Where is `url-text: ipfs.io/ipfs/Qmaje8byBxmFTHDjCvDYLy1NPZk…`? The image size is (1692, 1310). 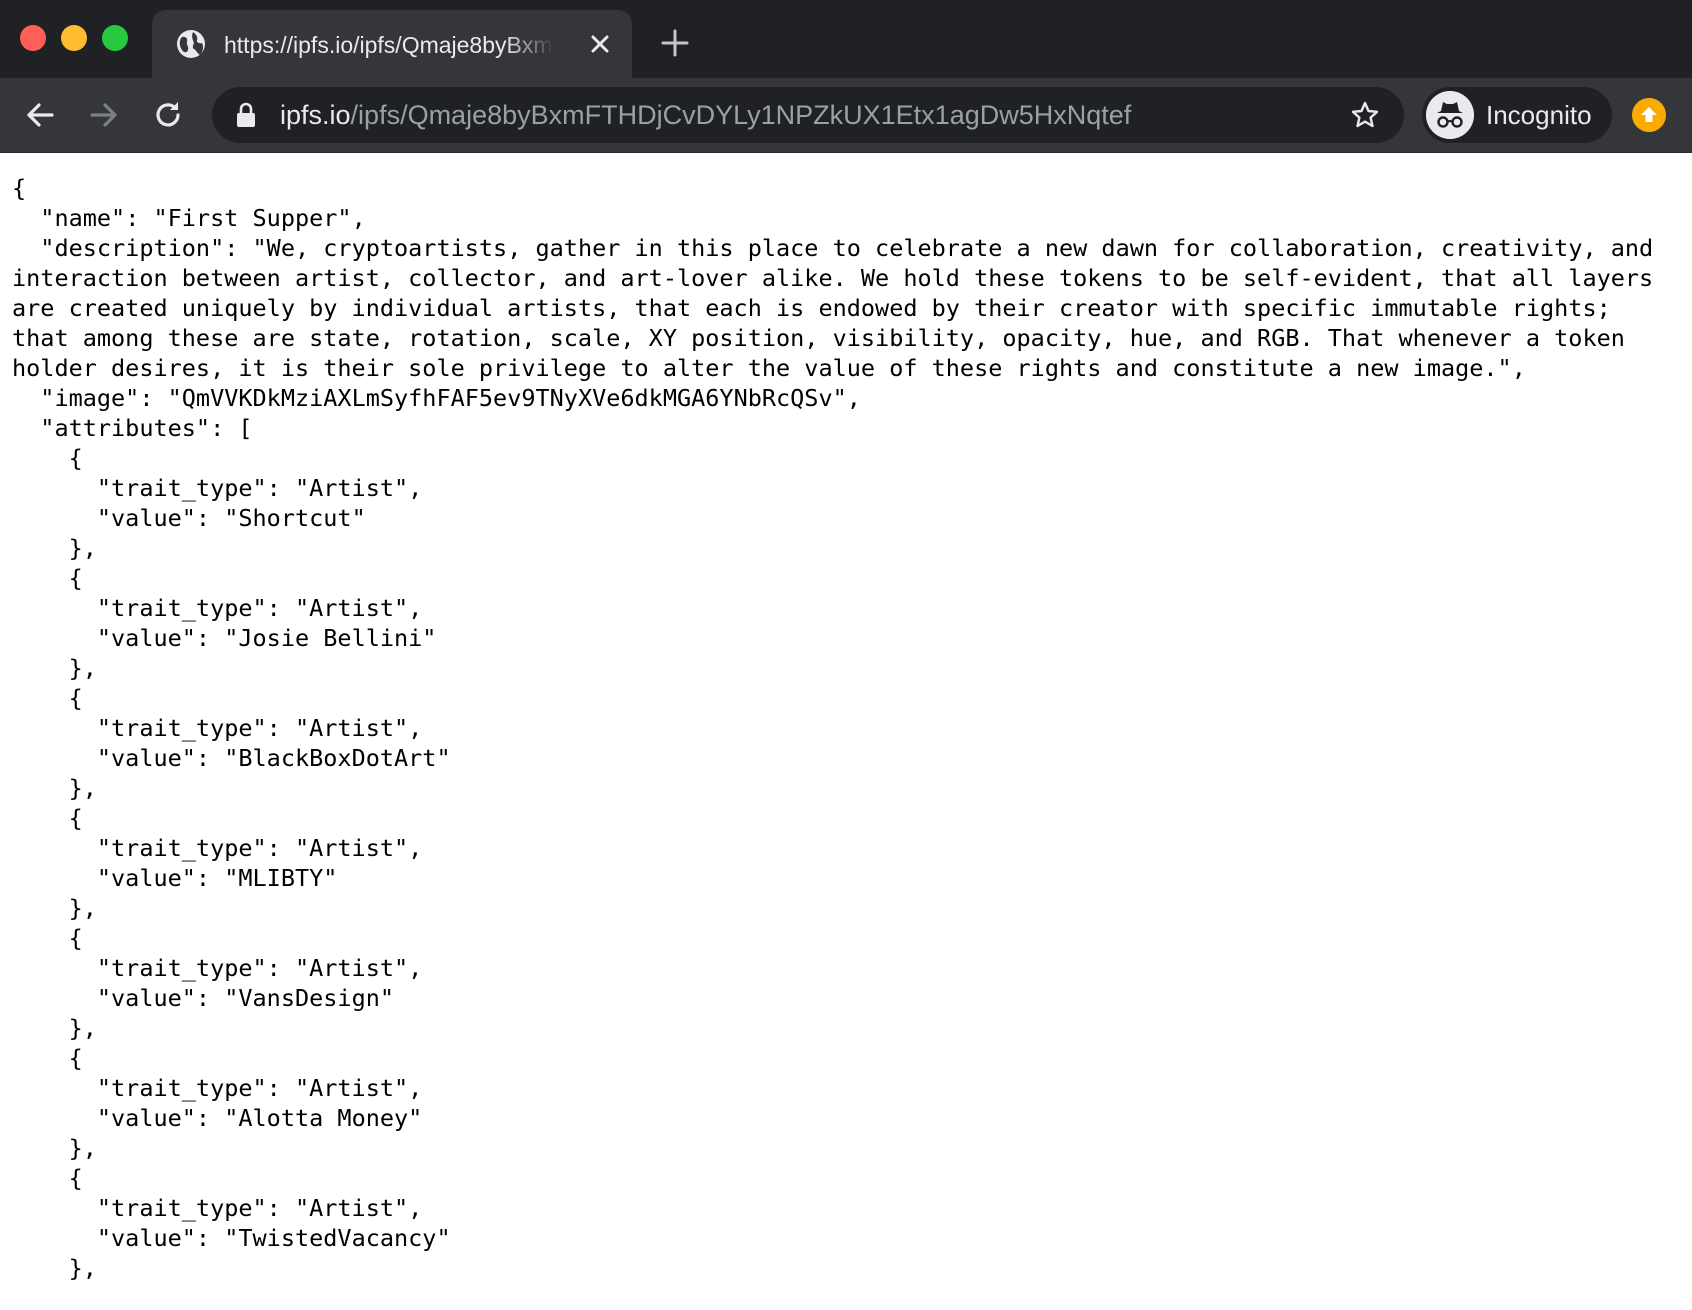 url-text: ipfs.io/ipfs/Qmaje8byBxmFTHDjCvDYLy1NPZk… is located at coordinates (705, 115).